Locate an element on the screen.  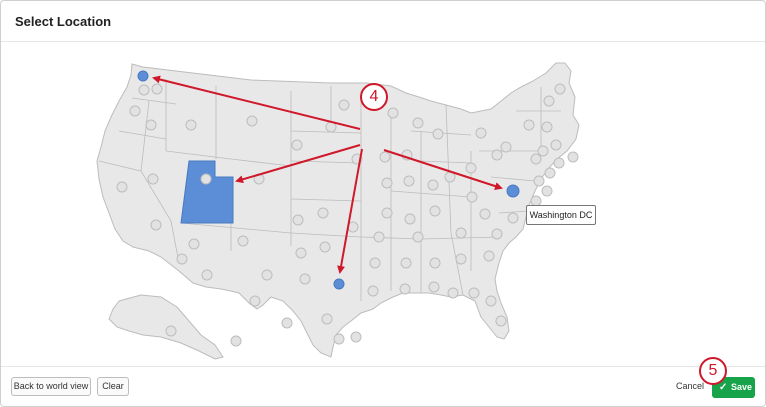
location-tooltip: Washington DC is located at coordinates (561, 215).